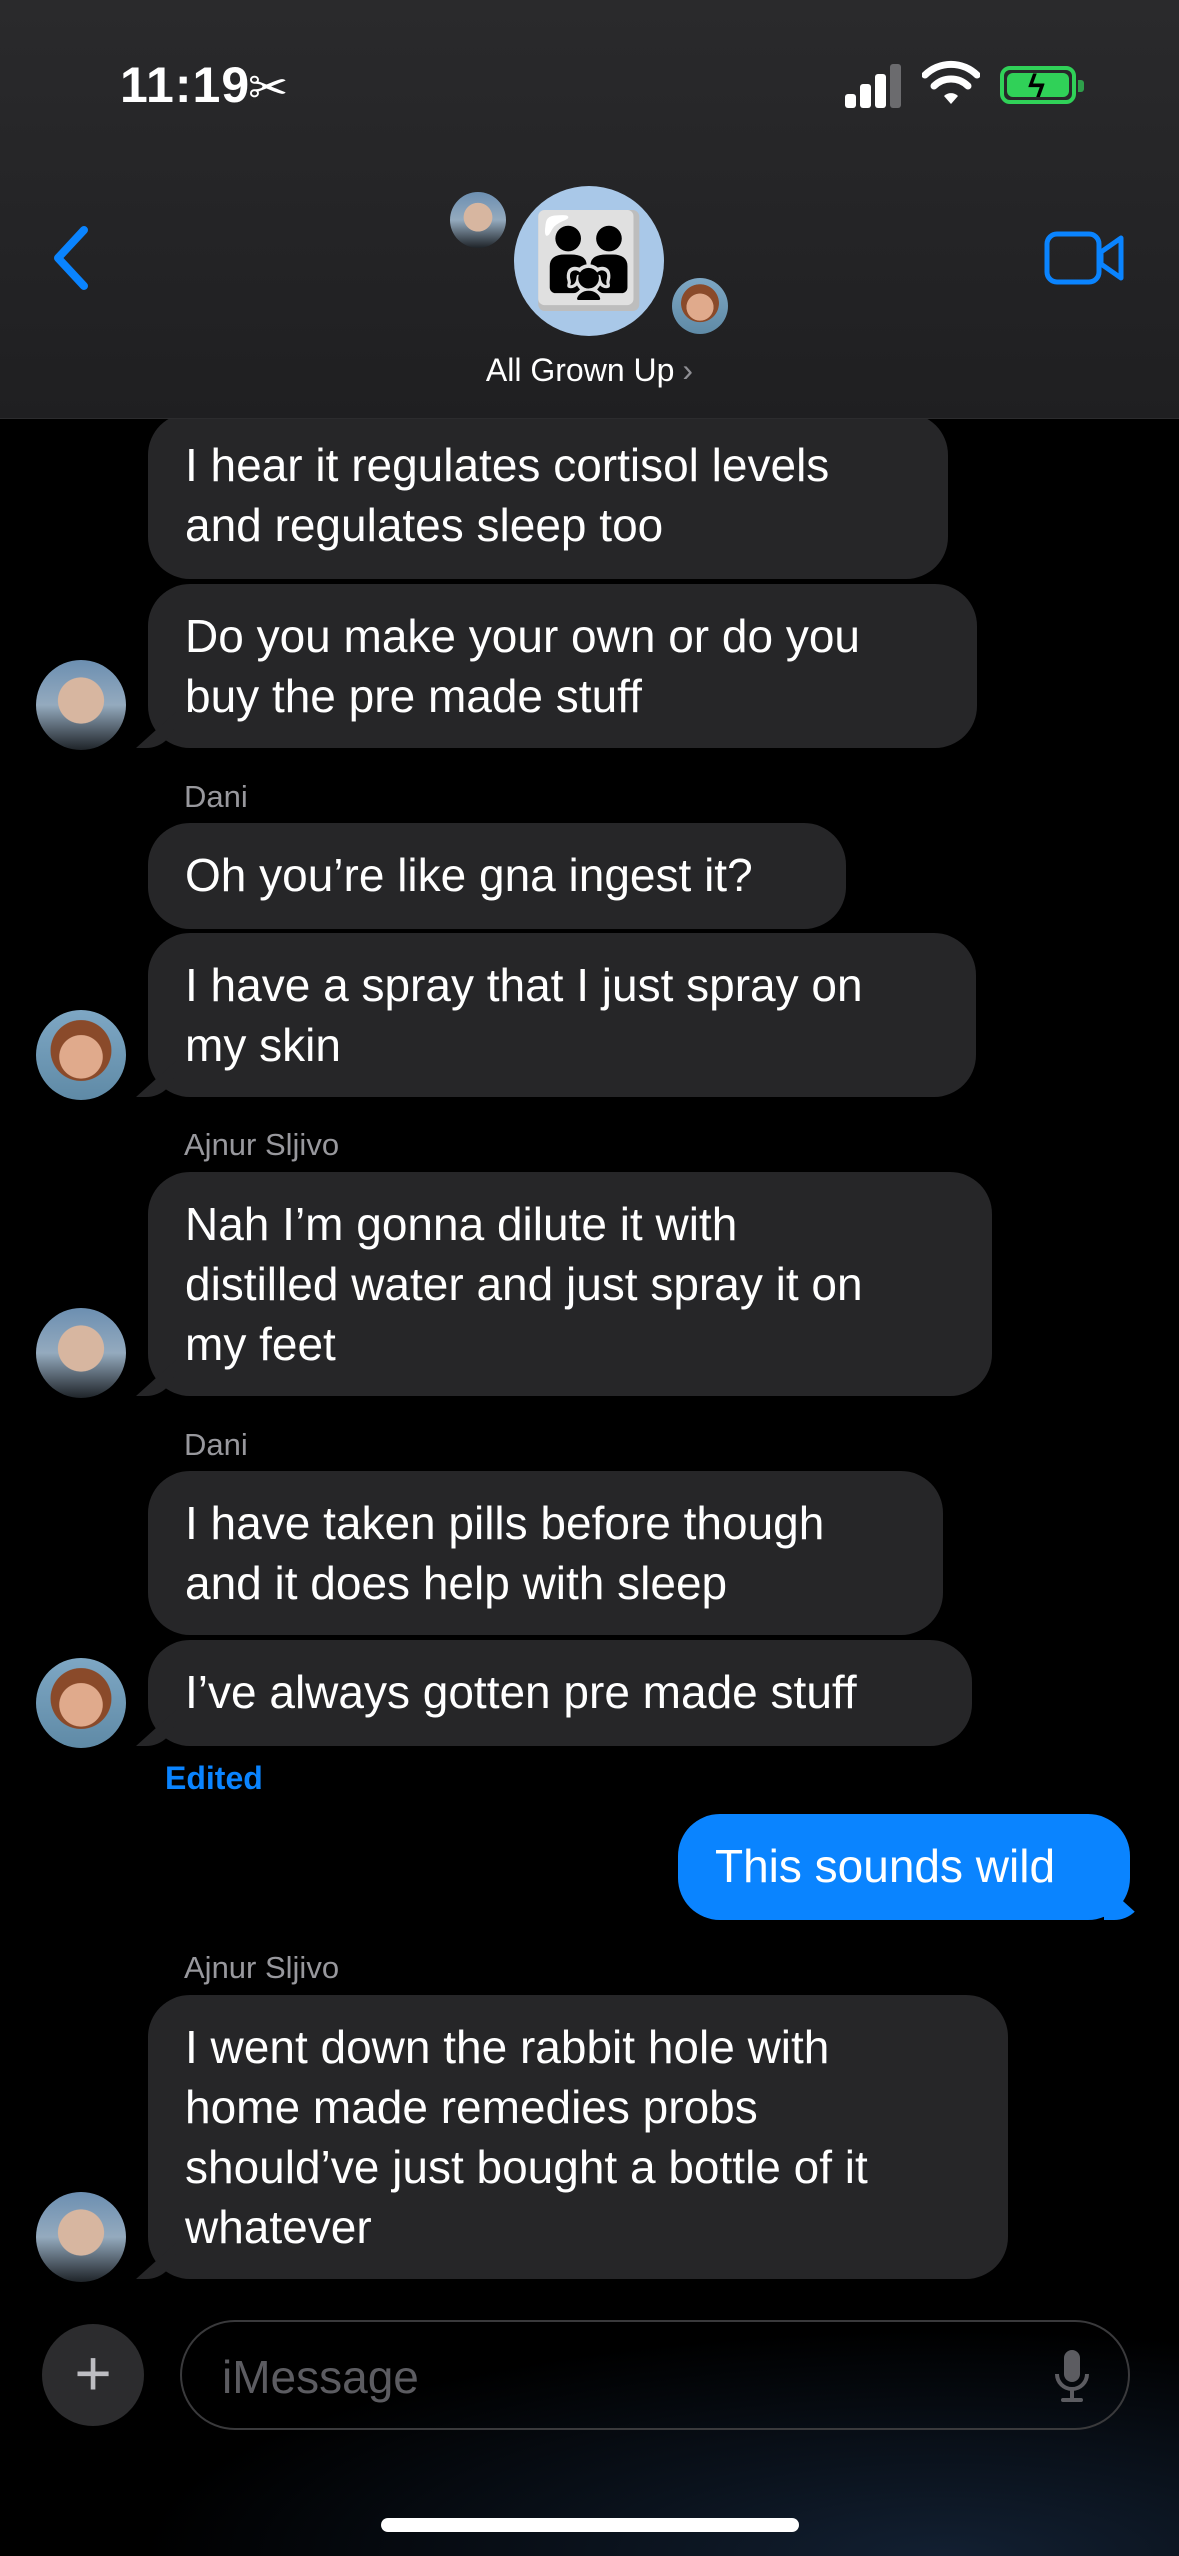 The image size is (1179, 2556). Describe the element at coordinates (524, 985) in the screenshot. I see `message-line: I have a spray that I just spray on` at that location.